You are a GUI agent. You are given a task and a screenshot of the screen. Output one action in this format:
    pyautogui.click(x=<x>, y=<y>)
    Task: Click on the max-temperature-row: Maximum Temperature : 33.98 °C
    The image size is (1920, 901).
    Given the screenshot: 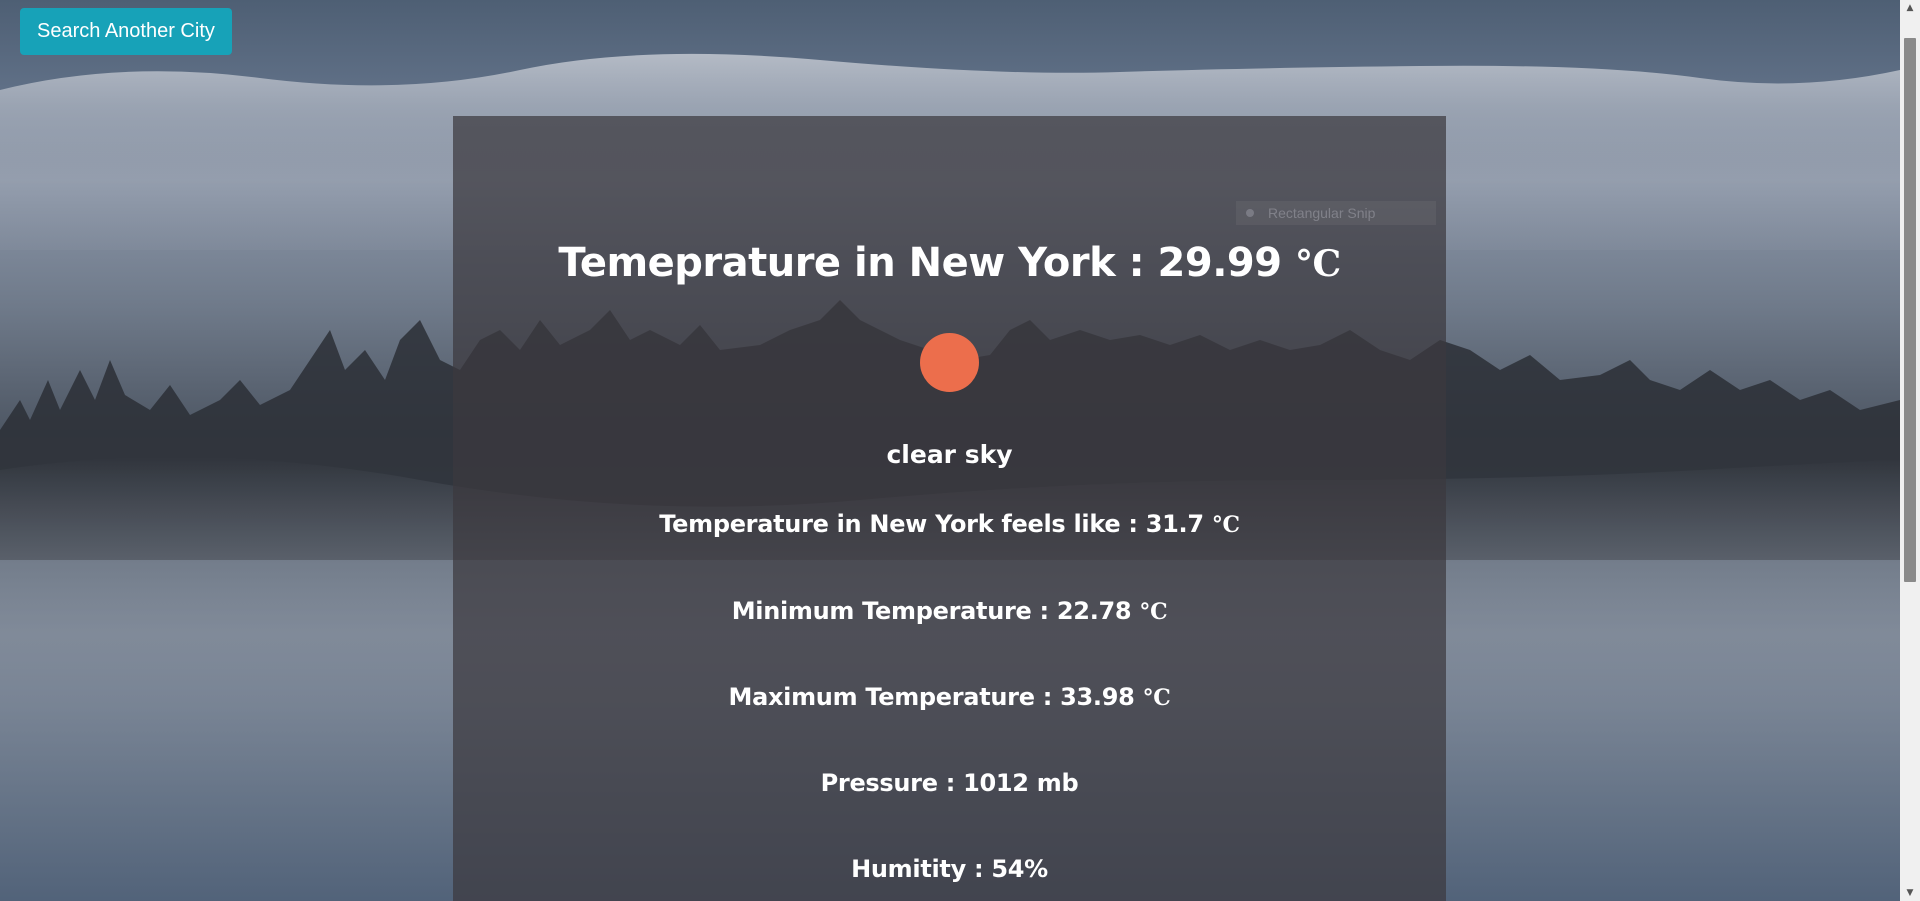 What is the action you would take?
    pyautogui.click(x=949, y=697)
    